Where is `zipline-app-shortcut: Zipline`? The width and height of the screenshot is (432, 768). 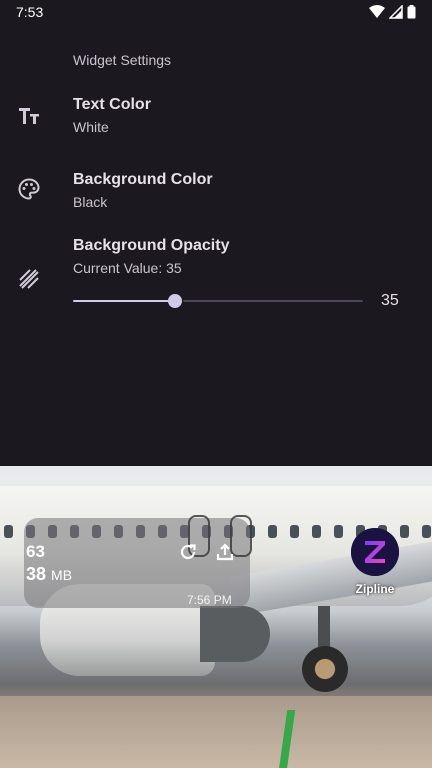 zipline-app-shortcut: Zipline is located at coordinates (375, 562).